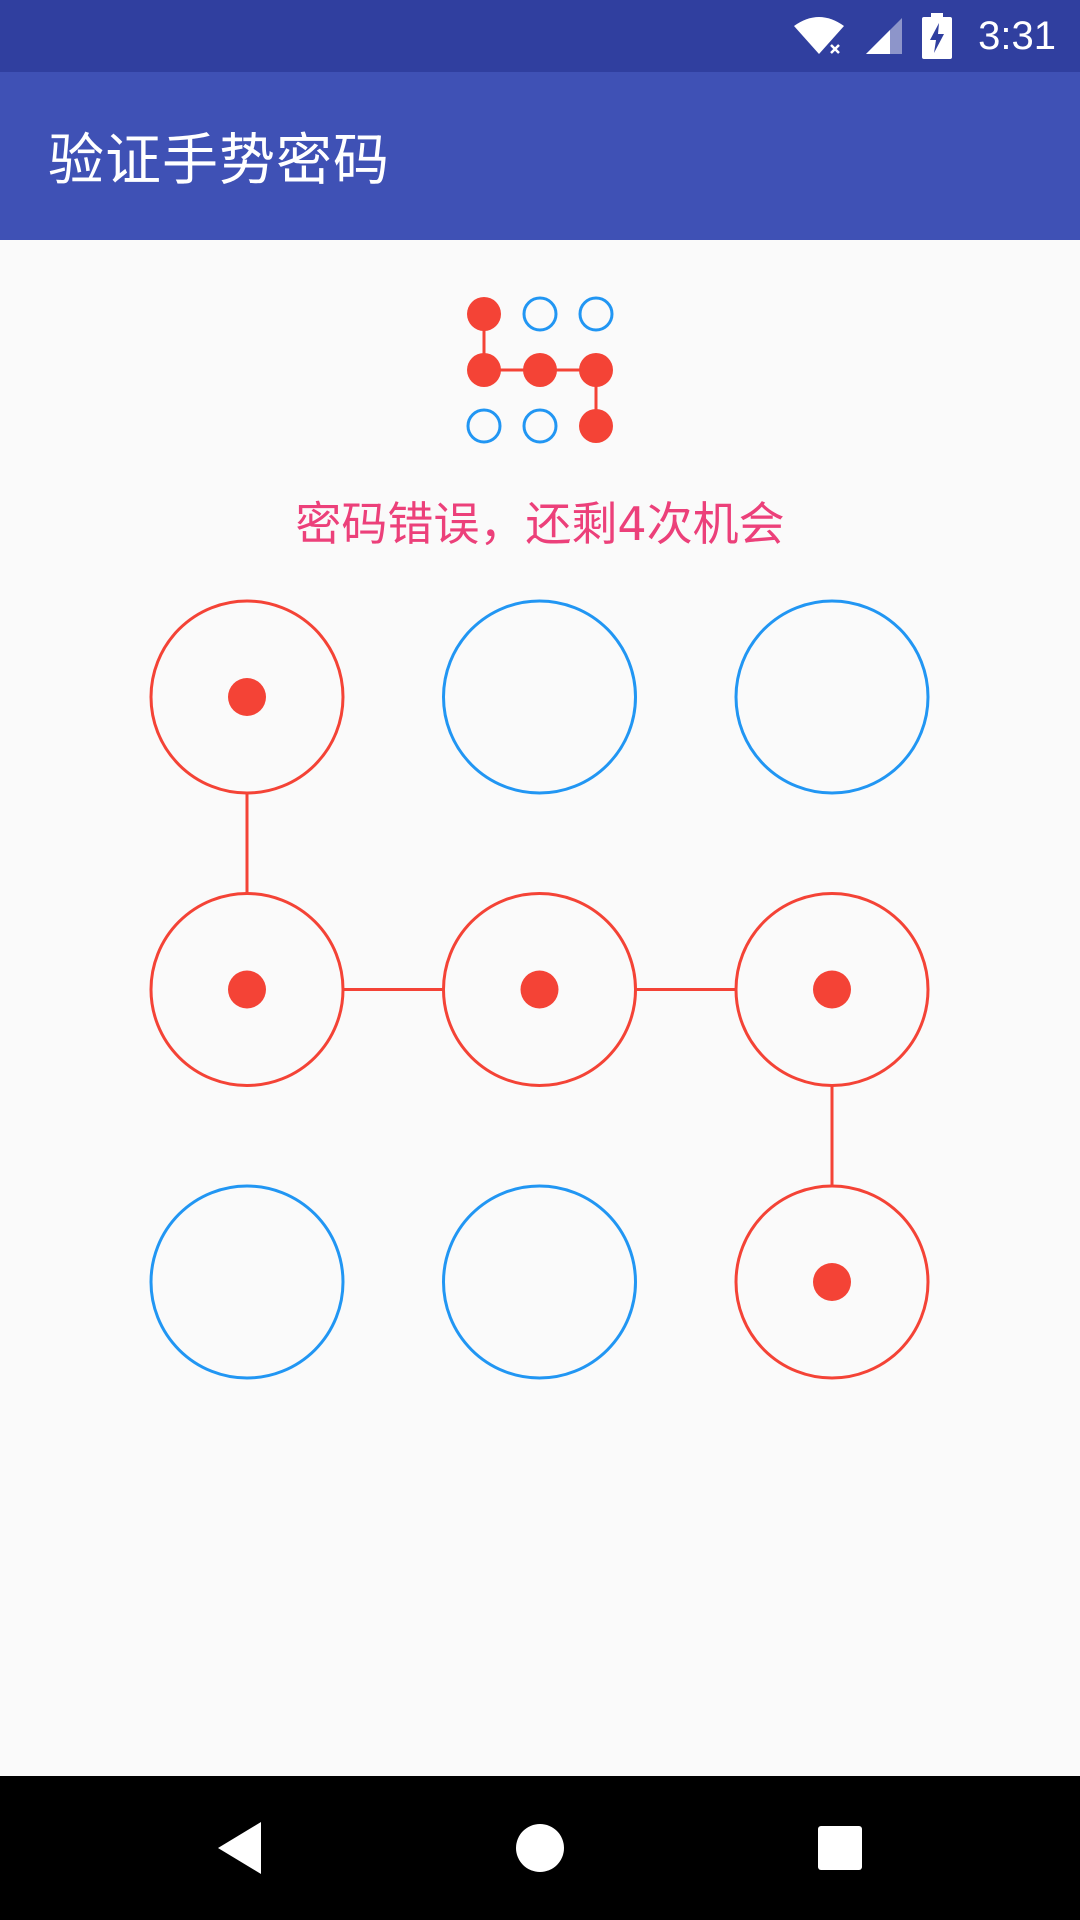 The image size is (1080, 1920). Describe the element at coordinates (540, 36) in the screenshot. I see `status-bar: 3:31` at that location.